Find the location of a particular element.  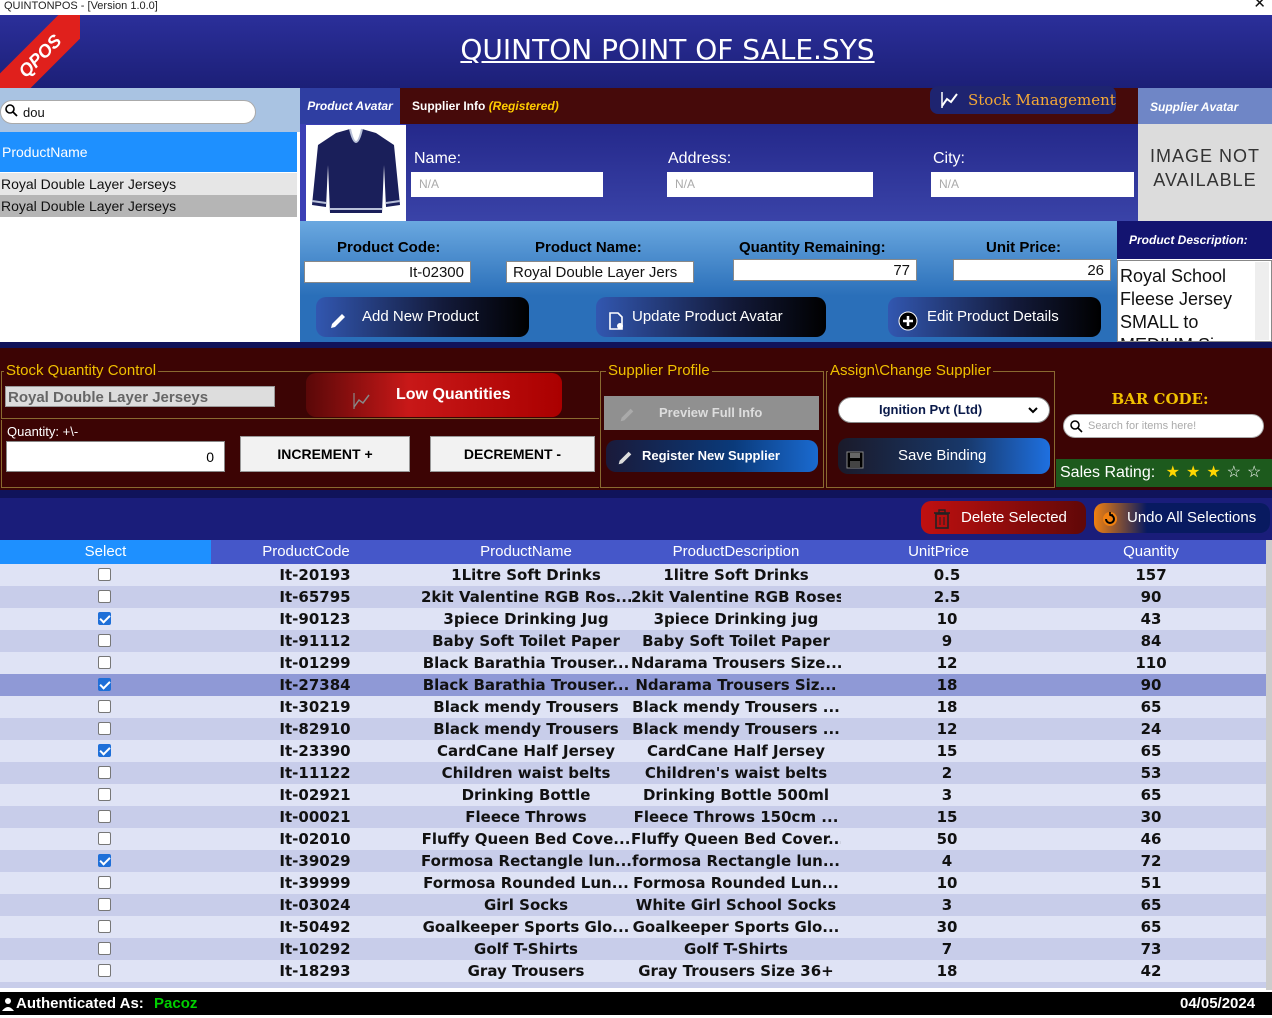

increment-button: INCREMENT + is located at coordinates (325, 454).